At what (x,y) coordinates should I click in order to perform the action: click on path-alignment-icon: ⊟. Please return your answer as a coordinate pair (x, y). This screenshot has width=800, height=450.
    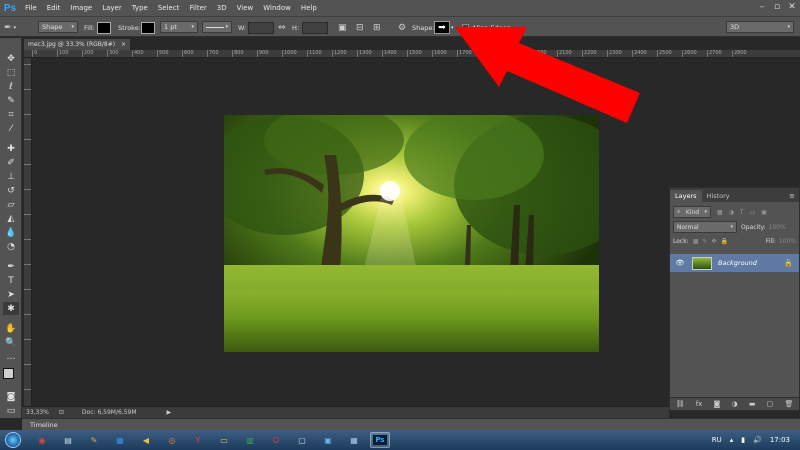
    Looking at the image, I should click on (360, 27).